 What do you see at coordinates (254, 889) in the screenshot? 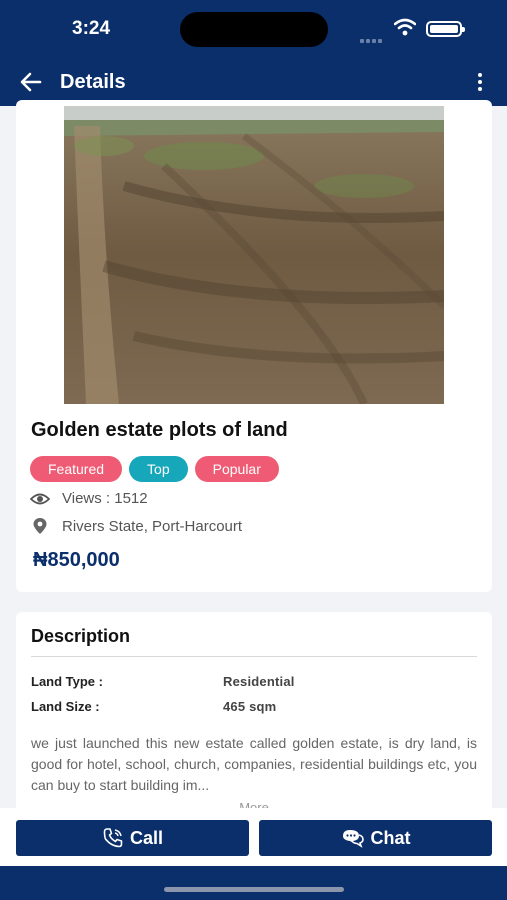
I see `home-indicator` at bounding box center [254, 889].